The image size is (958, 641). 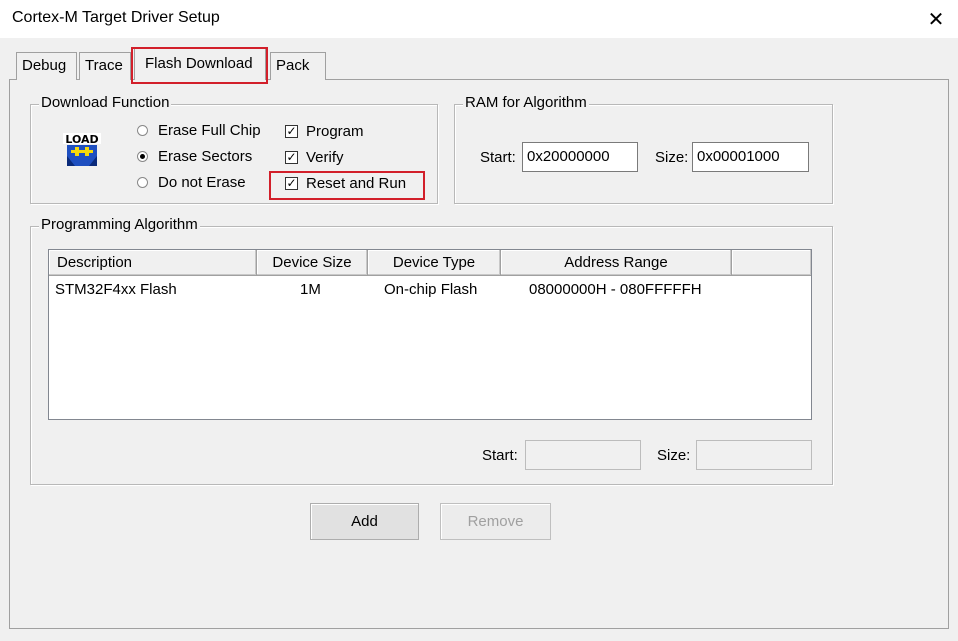 What do you see at coordinates (310, 289) in the screenshot?
I see `cell-device-size: 1M` at bounding box center [310, 289].